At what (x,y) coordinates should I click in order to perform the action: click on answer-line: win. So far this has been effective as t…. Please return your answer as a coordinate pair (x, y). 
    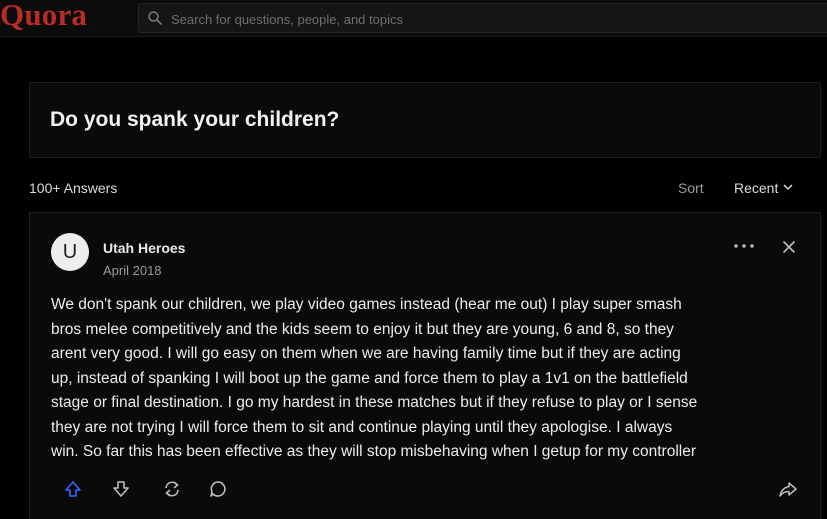
    Looking at the image, I should click on (374, 451).